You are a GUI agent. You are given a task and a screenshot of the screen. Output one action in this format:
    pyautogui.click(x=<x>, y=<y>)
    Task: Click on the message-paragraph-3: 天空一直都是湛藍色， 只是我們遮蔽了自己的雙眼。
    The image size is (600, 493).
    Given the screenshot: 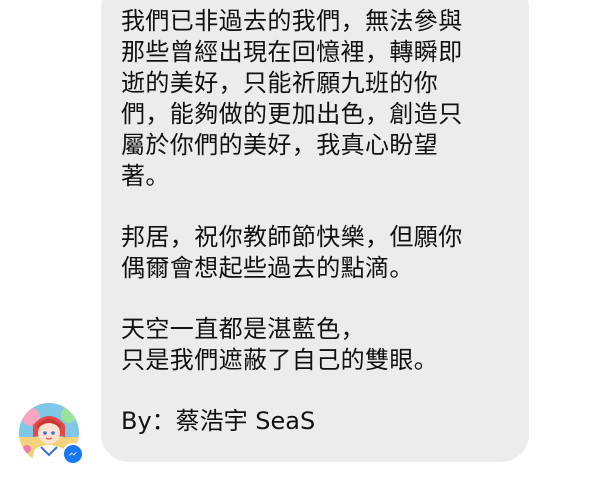 What is the action you would take?
    pyautogui.click(x=325, y=345)
    